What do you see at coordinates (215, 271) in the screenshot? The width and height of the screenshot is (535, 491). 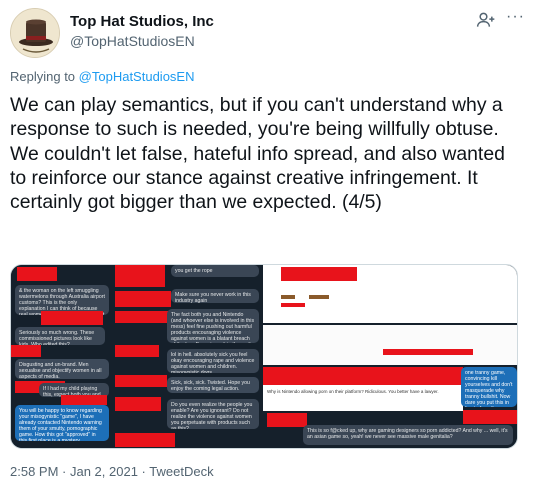 I see `chat-bubble: you get the rope` at bounding box center [215, 271].